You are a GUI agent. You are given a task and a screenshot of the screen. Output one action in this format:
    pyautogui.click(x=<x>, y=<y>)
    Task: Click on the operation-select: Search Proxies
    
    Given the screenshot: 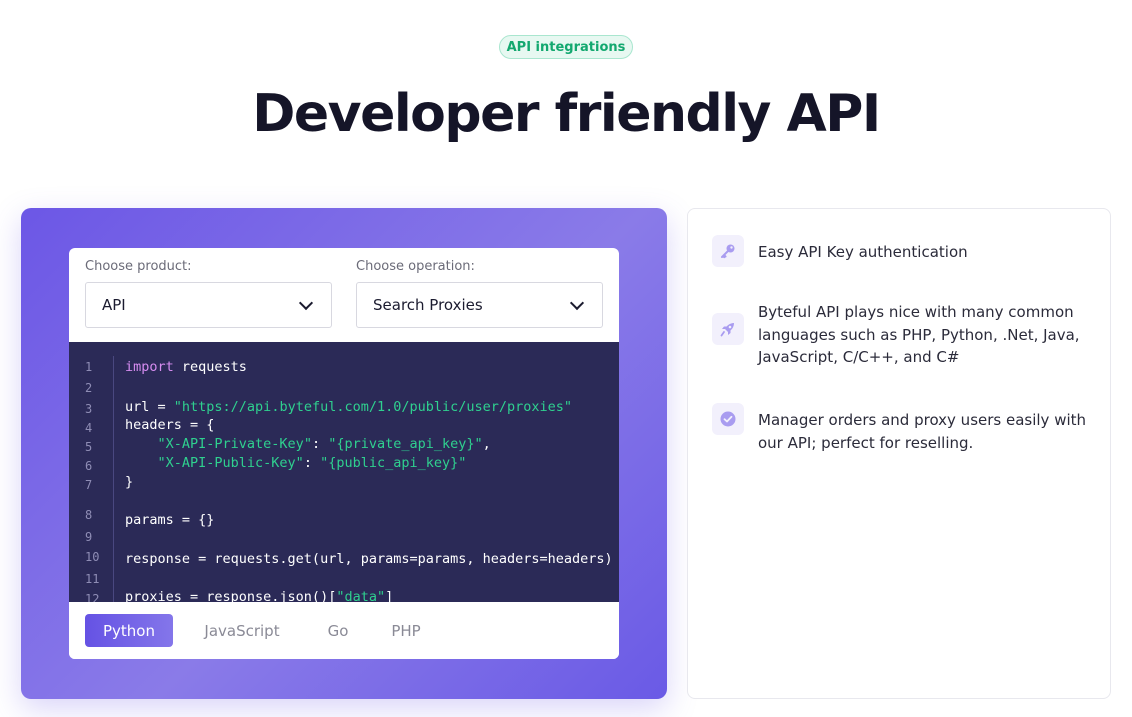 What is the action you would take?
    pyautogui.click(x=479, y=305)
    